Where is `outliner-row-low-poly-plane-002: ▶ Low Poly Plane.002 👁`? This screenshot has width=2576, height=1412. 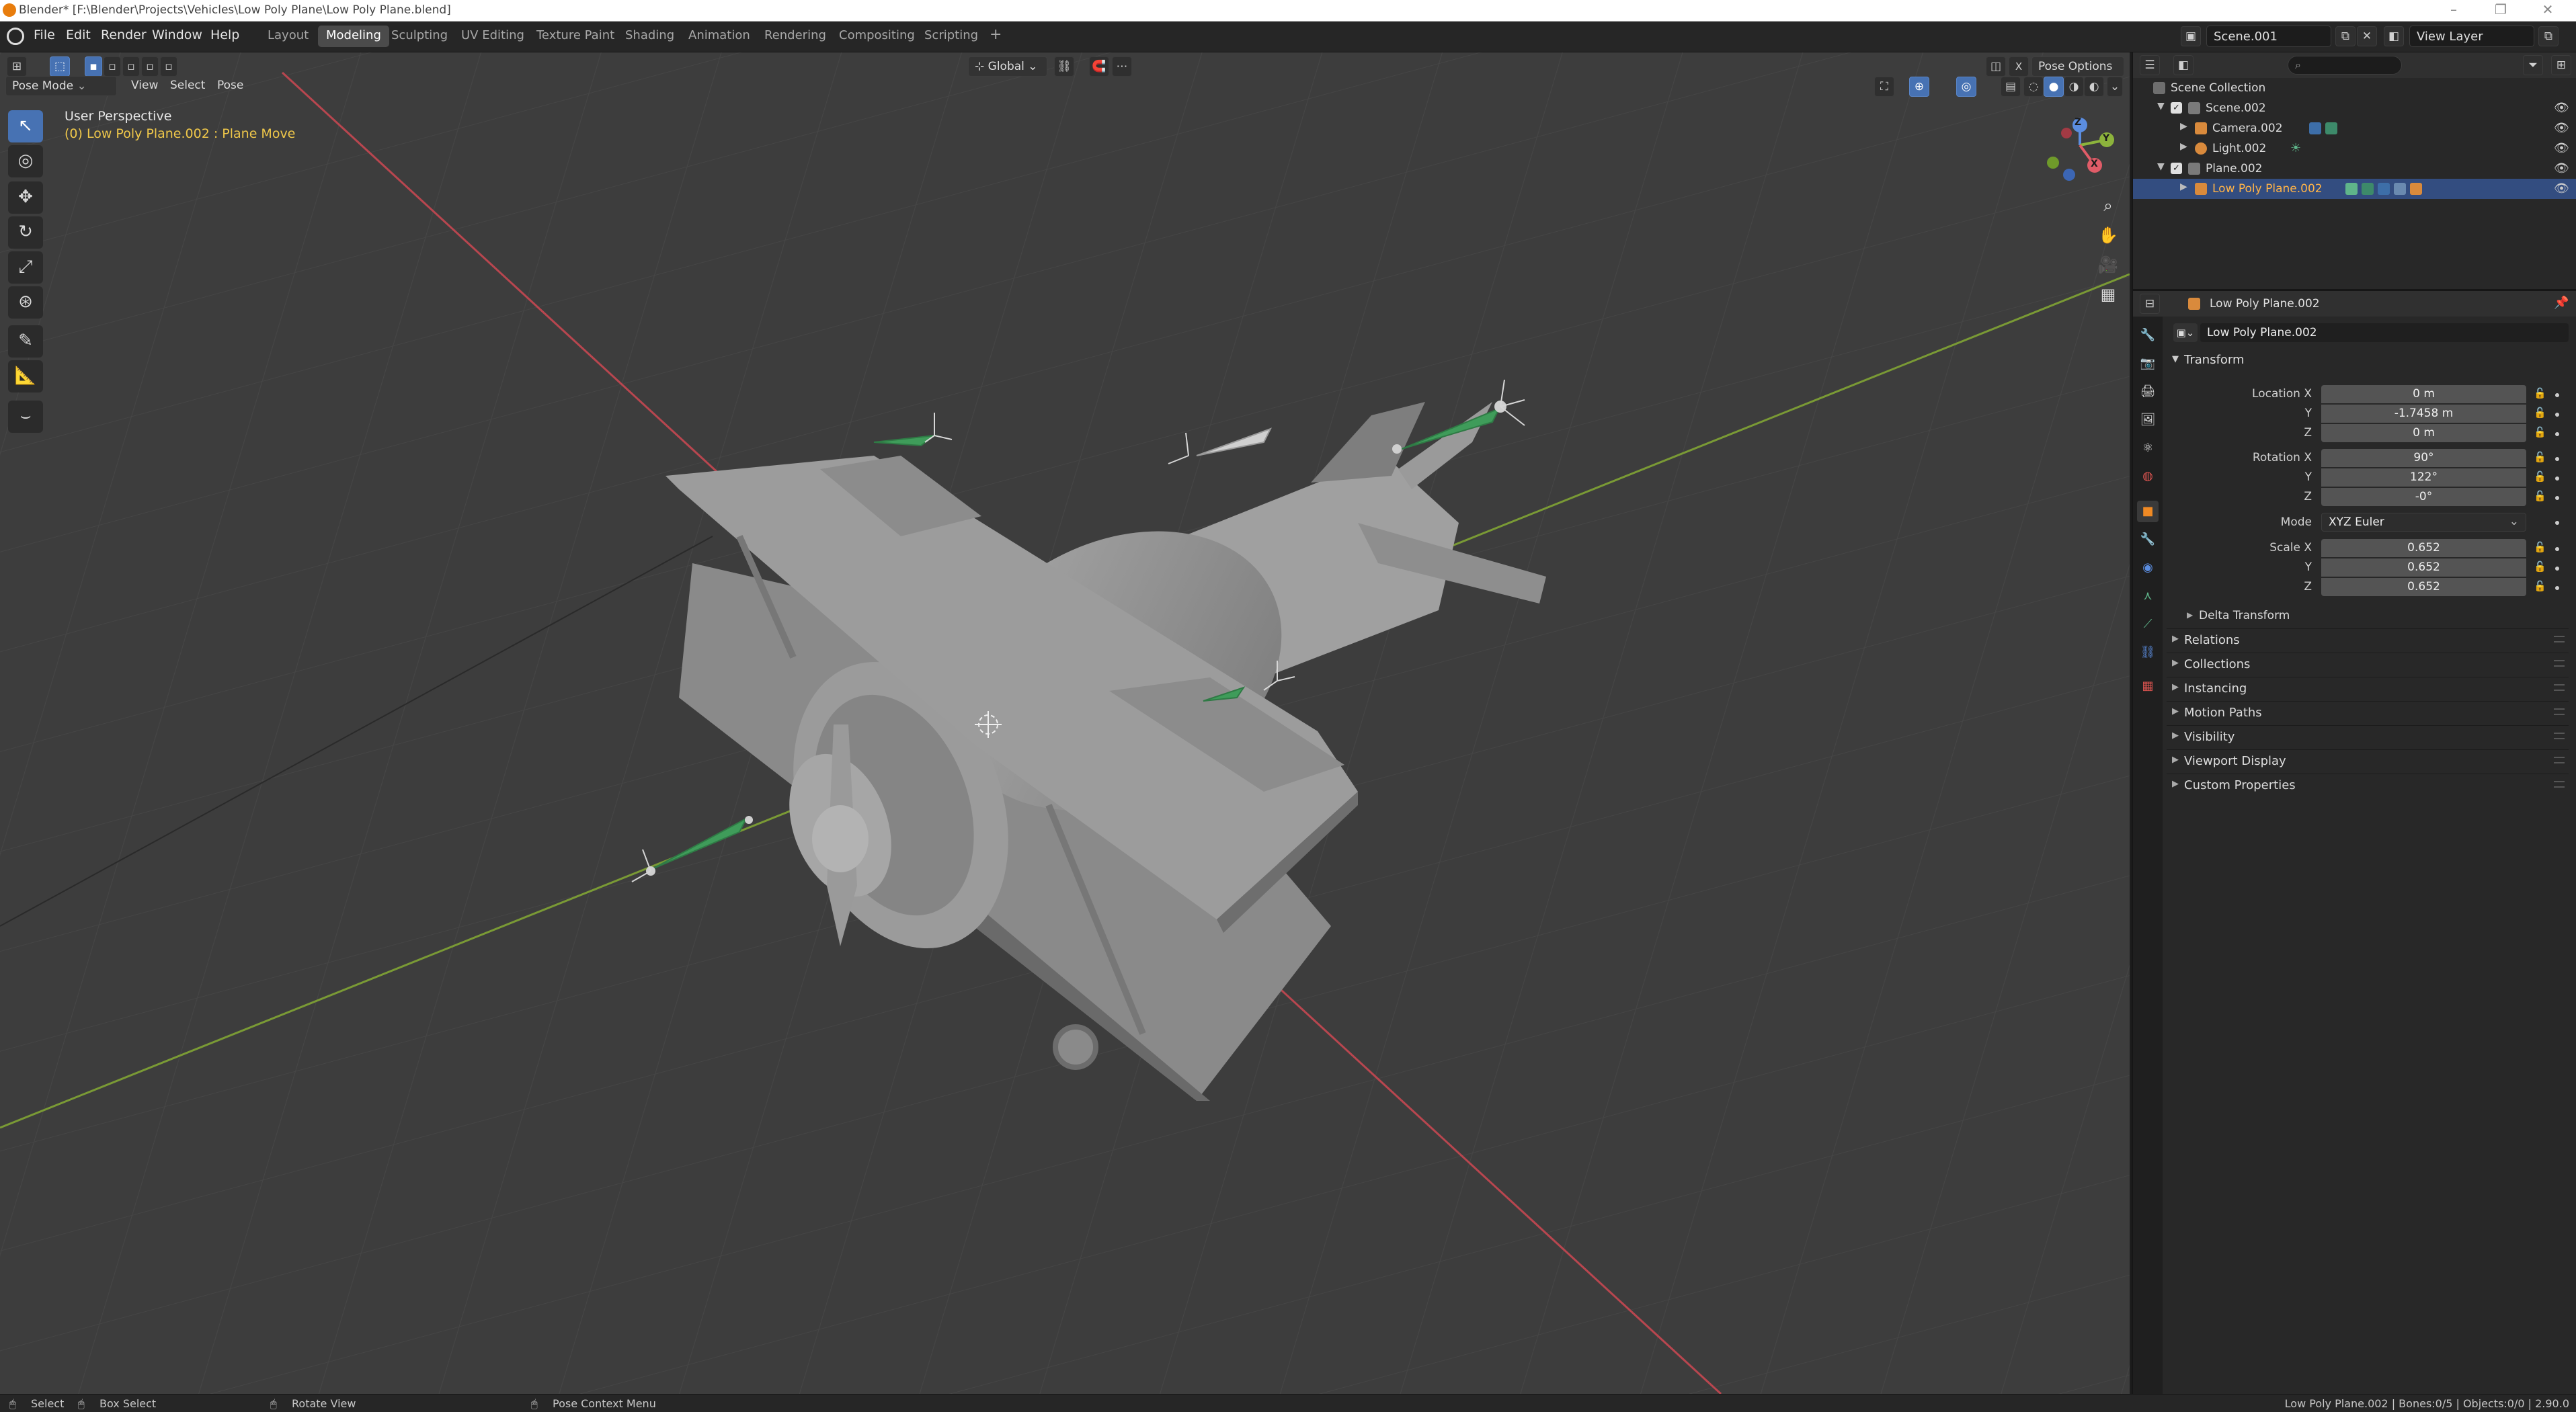 outliner-row-low-poly-plane-002: ▶ Low Poly Plane.002 👁 is located at coordinates (2354, 189).